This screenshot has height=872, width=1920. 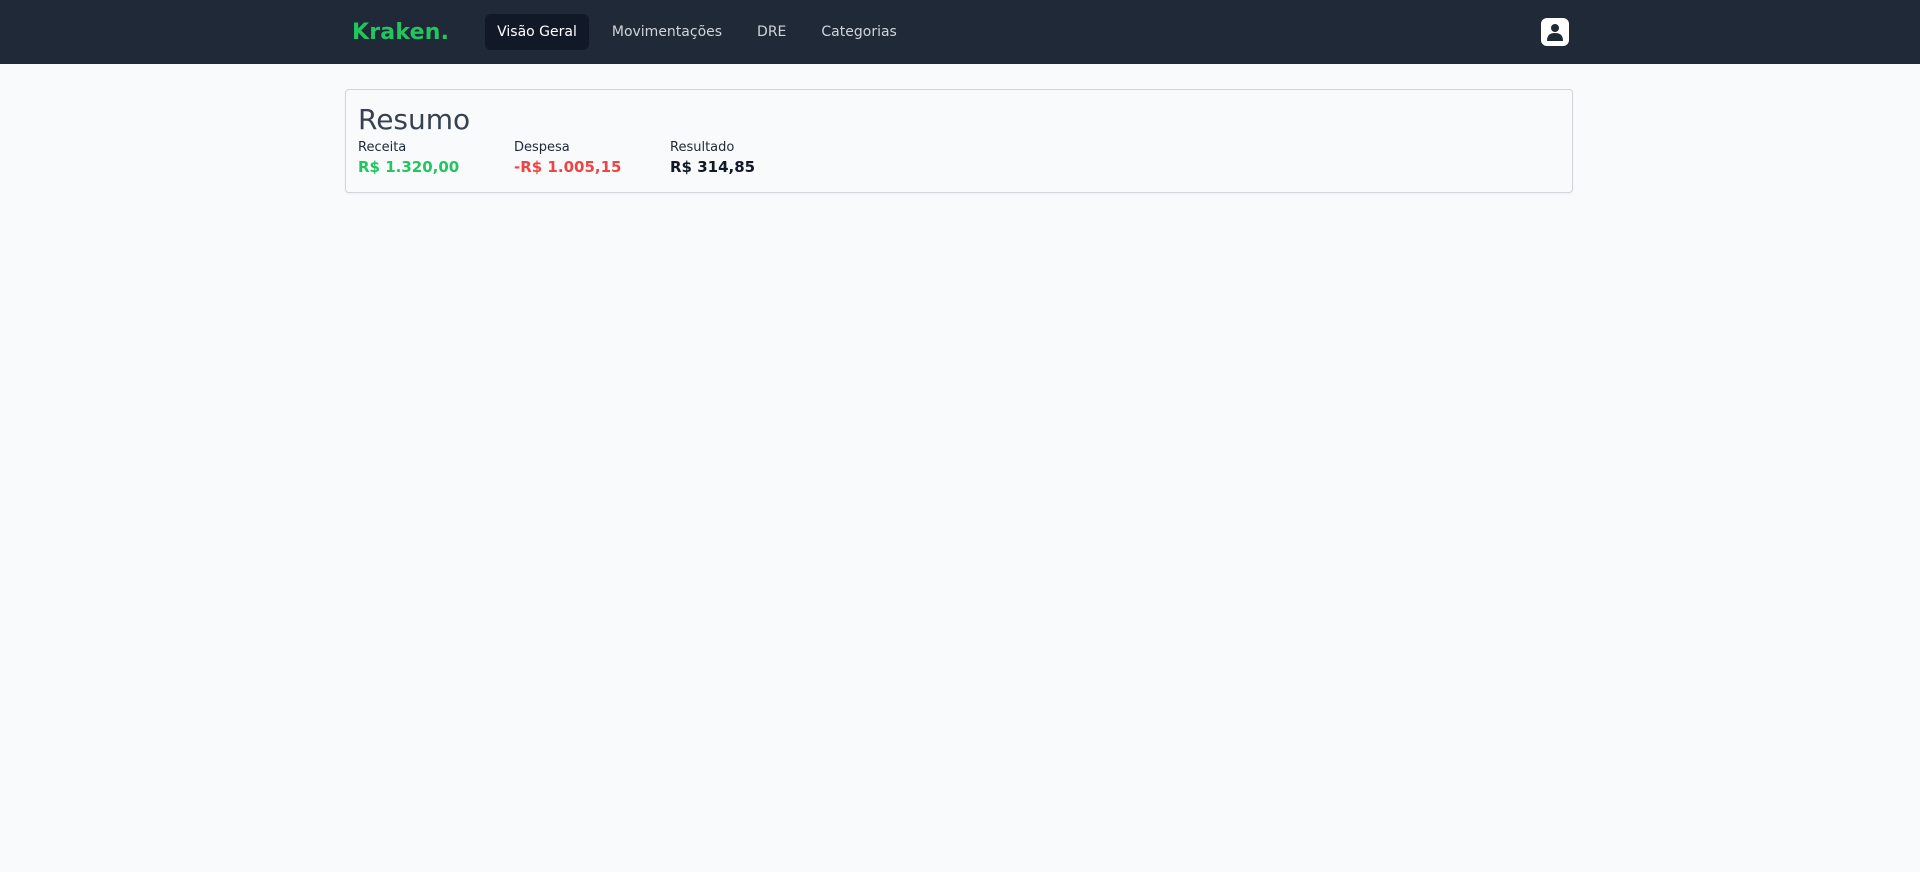 I want to click on summary-title: Resumo, so click(x=414, y=119).